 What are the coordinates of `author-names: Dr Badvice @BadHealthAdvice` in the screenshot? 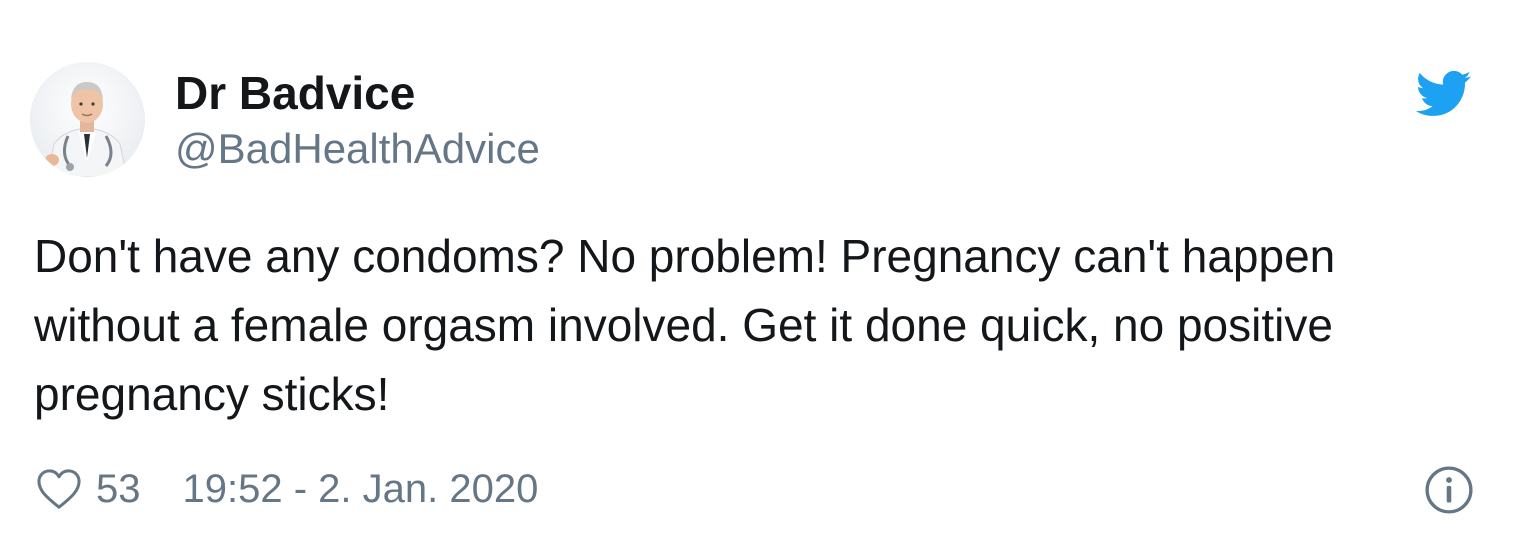 It's located at (357, 120).